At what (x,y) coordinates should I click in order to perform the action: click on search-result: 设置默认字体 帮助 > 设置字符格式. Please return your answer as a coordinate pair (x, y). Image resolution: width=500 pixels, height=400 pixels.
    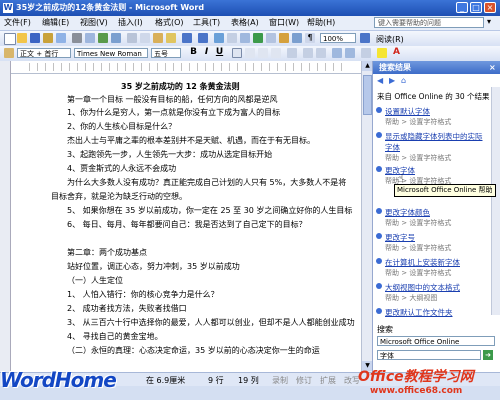
    Looking at the image, I should click on (432, 116).